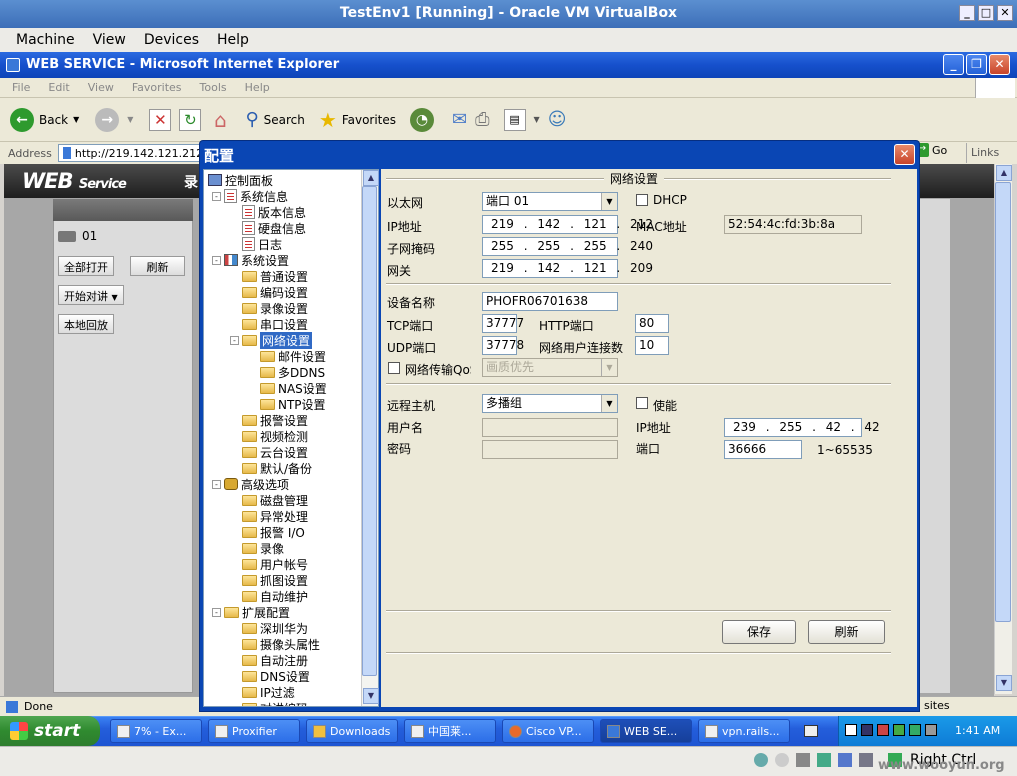 The height and width of the screenshot is (776, 1017). I want to click on start-button: start, so click(50, 731).